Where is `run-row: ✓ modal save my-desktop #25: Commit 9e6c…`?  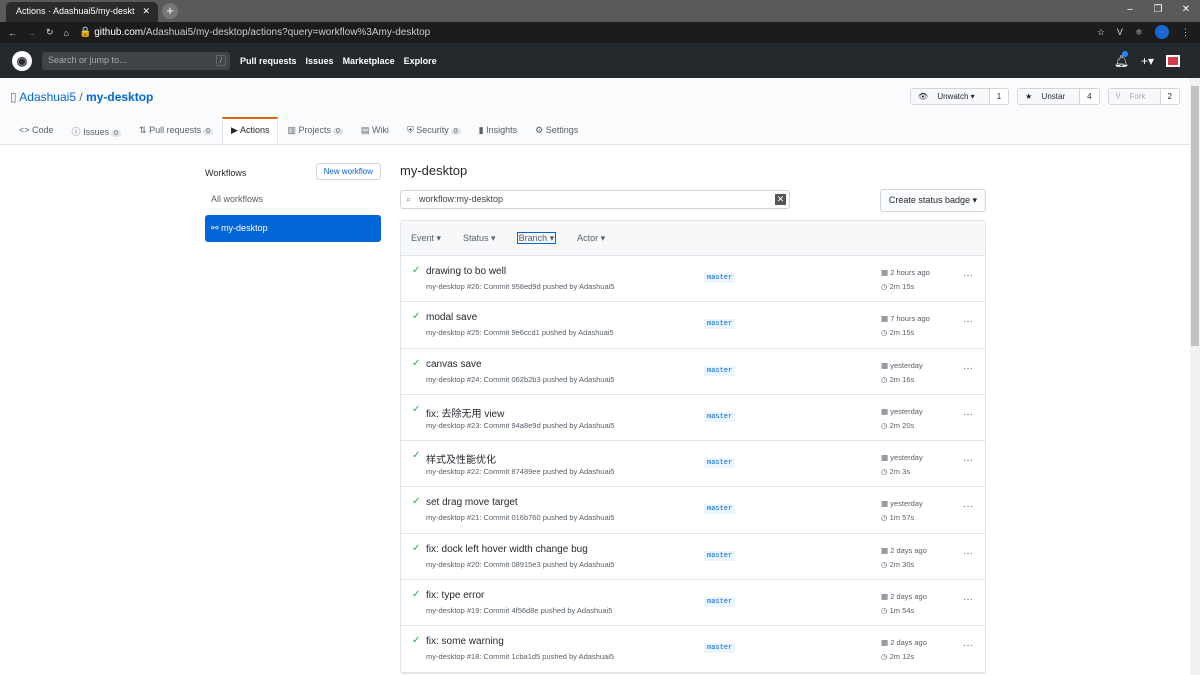
run-row: ✓ modal save my-desktop #25: Commit 9e6c… is located at coordinates (693, 325).